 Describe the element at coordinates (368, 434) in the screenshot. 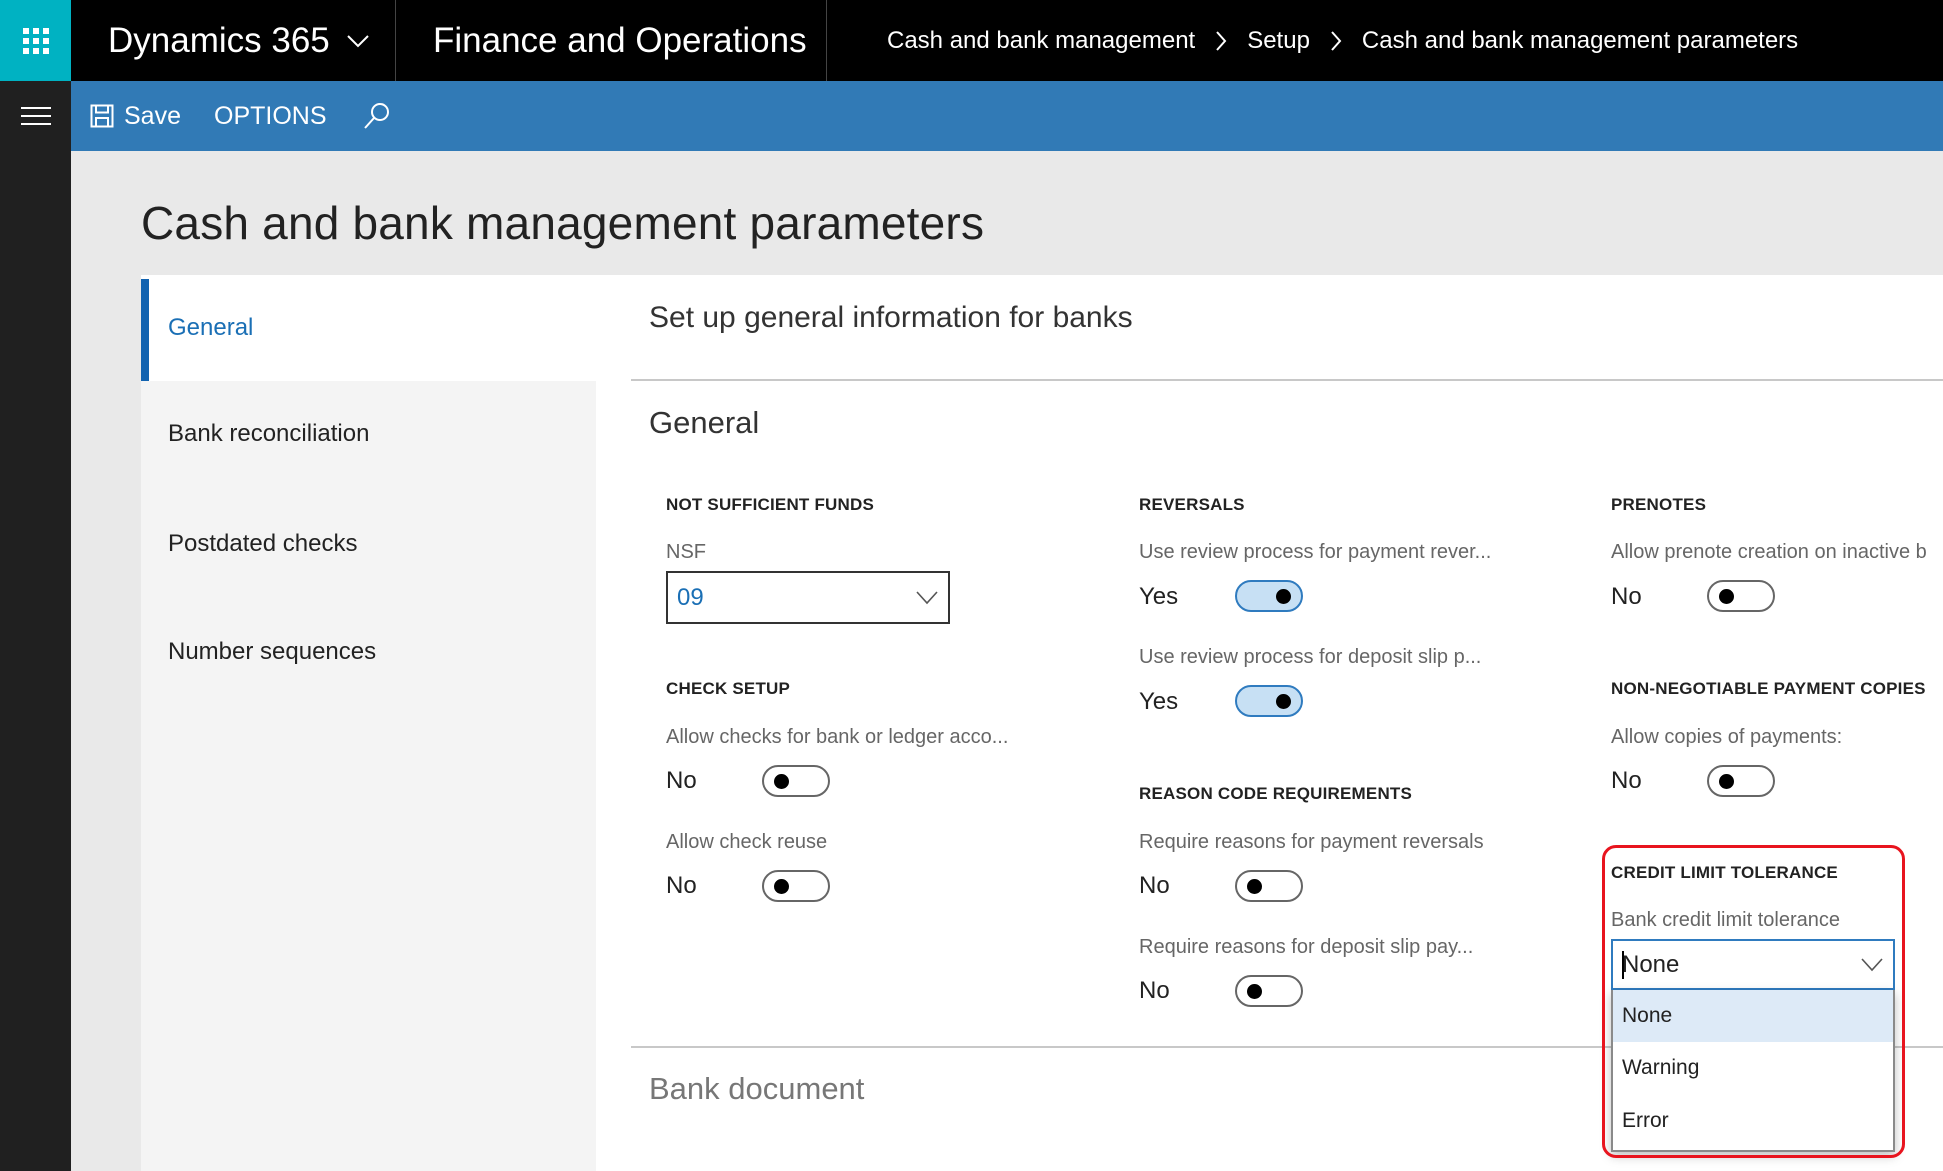

I see `nav-tab-bank-reconciliation: Bank reconciliation` at that location.